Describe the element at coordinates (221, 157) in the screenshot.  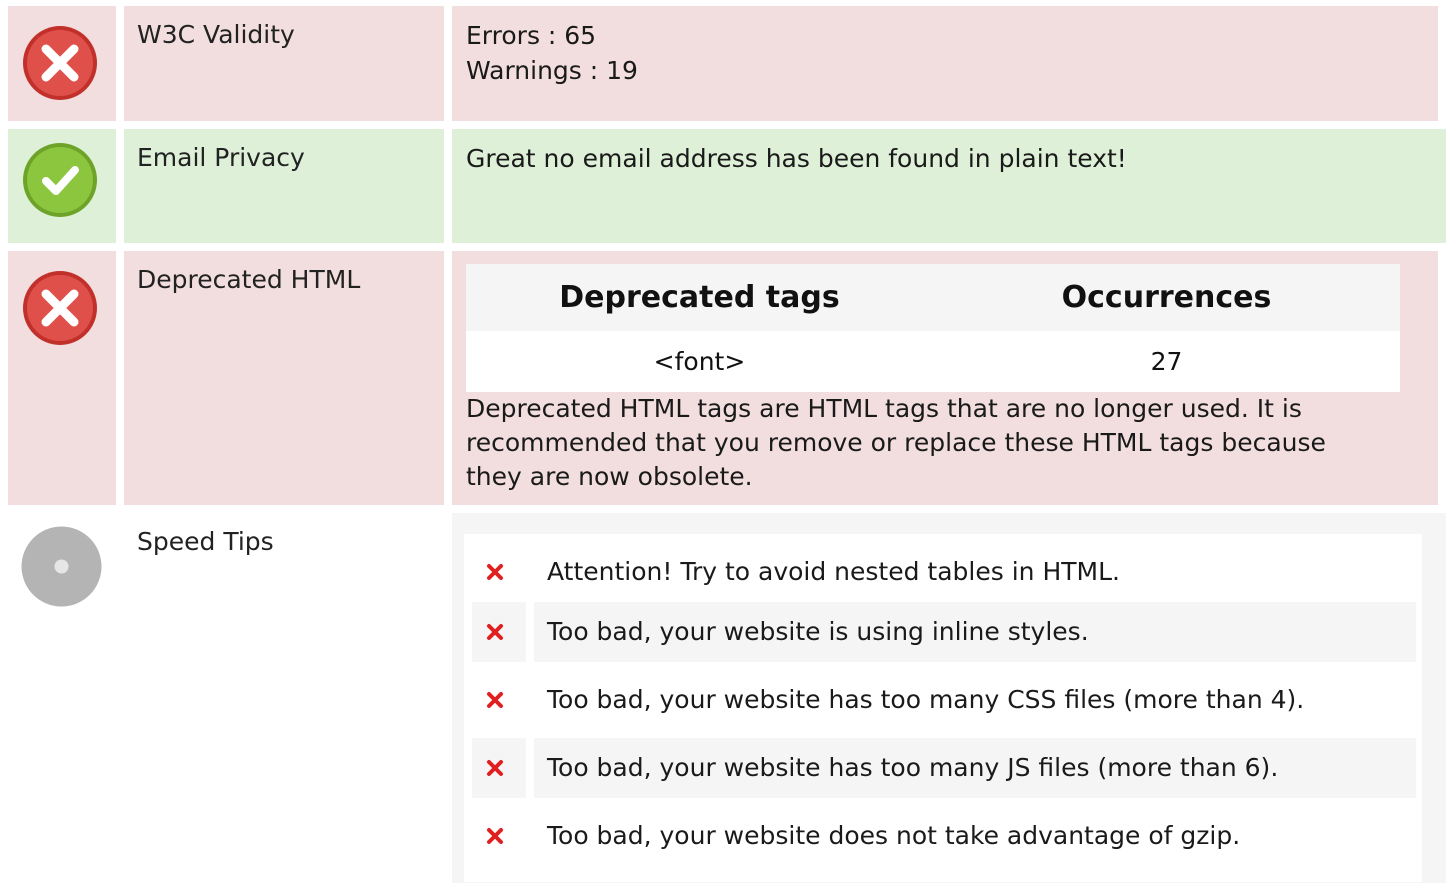
I see `row-label: Email Privacy` at that location.